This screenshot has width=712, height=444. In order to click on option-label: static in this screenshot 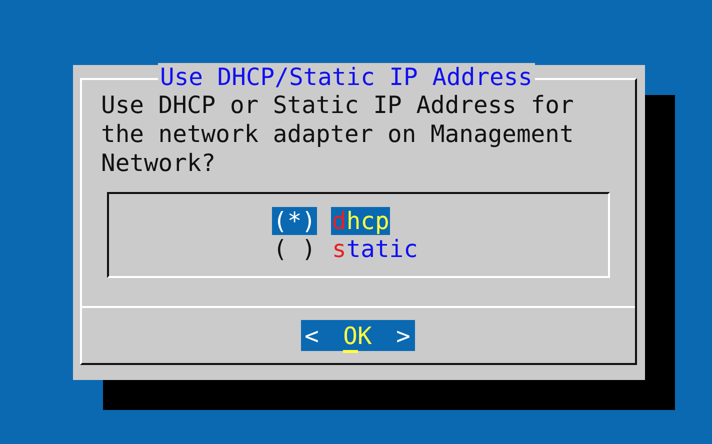, I will do `click(374, 249)`.